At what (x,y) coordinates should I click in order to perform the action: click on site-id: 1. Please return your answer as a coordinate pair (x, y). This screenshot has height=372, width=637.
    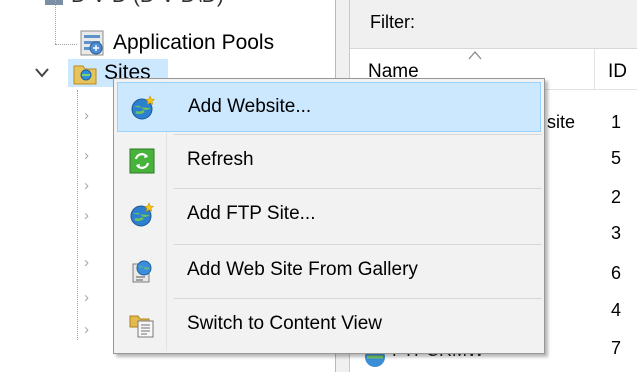
    Looking at the image, I should click on (616, 122).